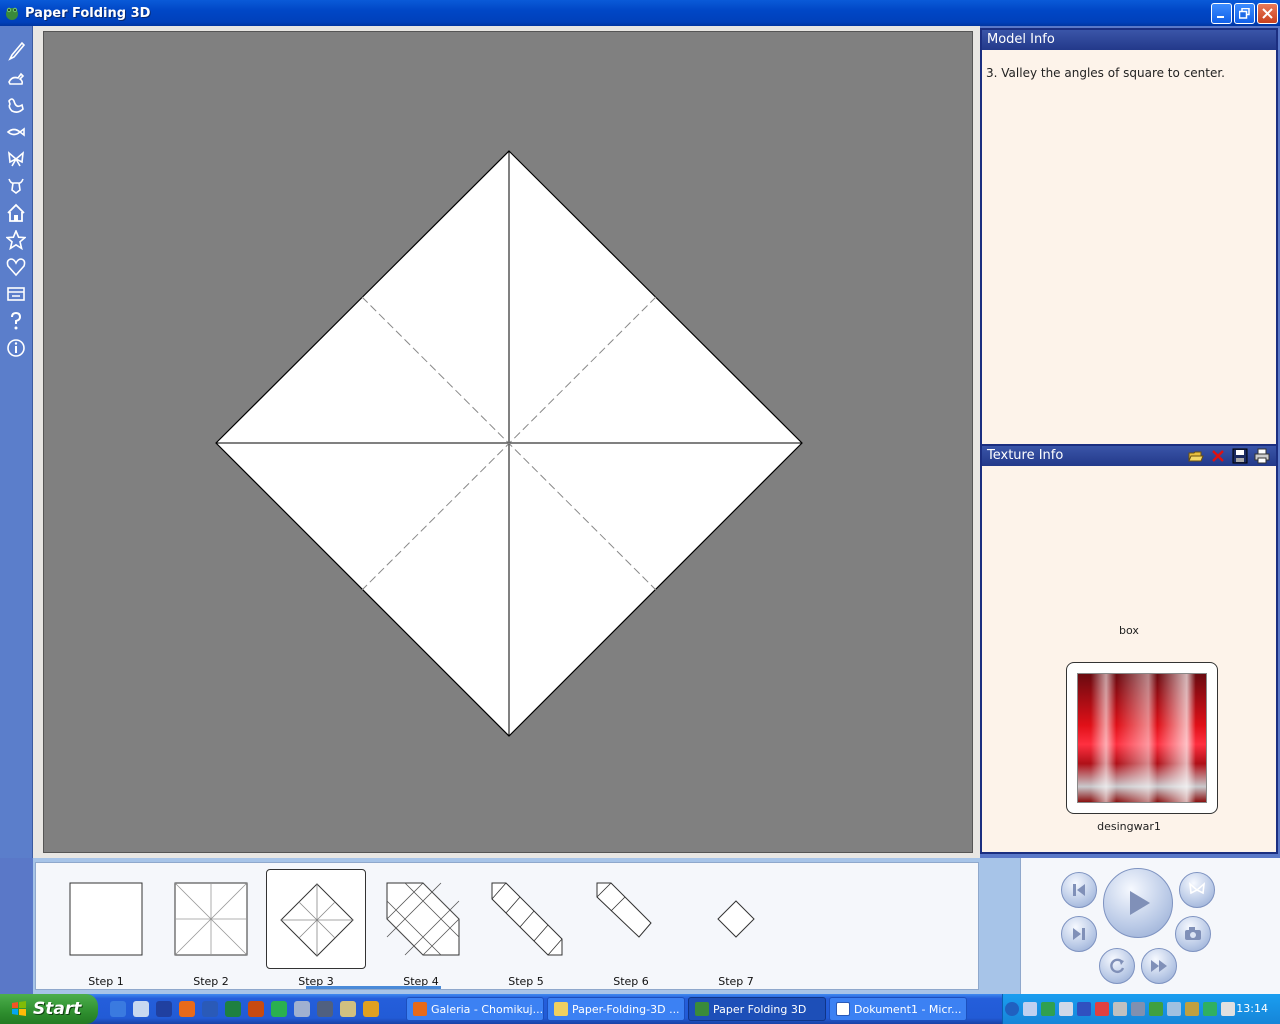 The height and width of the screenshot is (1024, 1280). I want to click on heart-tool, so click(16, 267).